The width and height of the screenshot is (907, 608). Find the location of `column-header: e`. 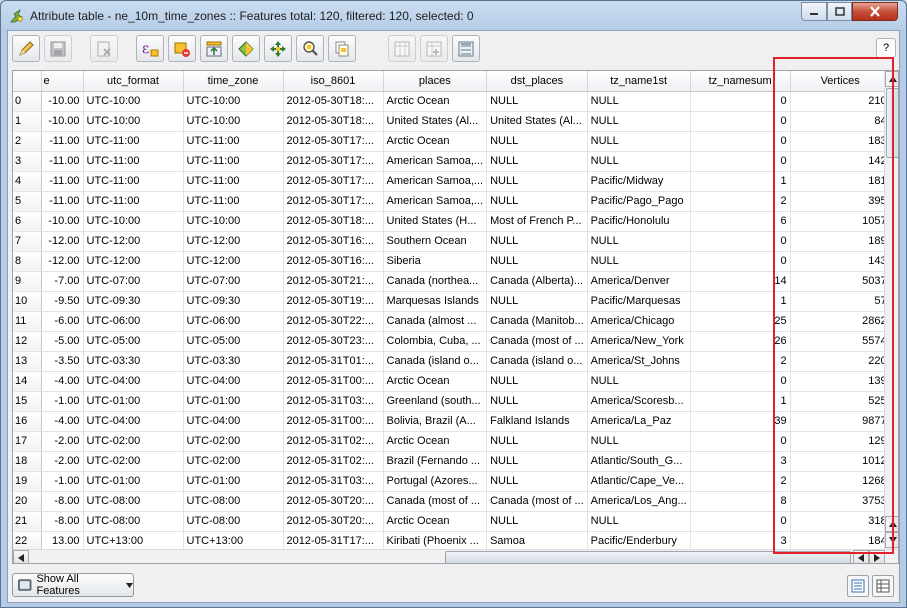

column-header: e is located at coordinates (62, 81).